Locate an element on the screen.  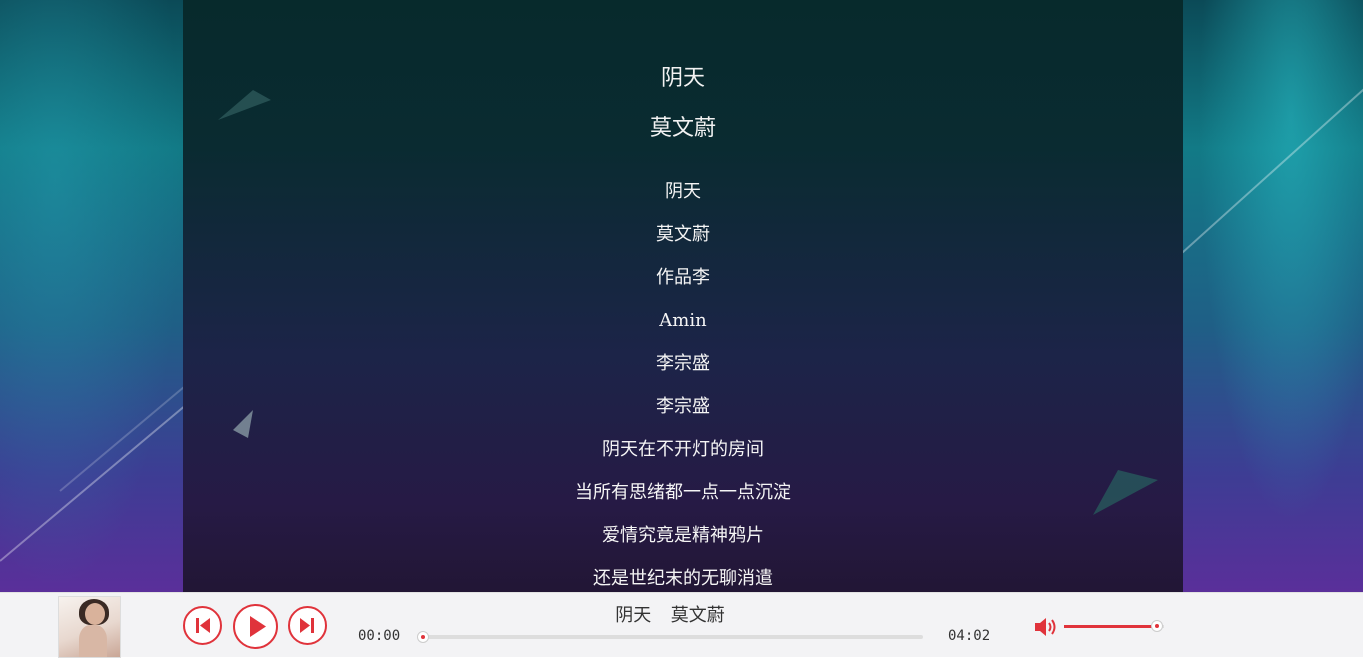
now-playing-info: 阴天 莫文蔚 is located at coordinates (670, 614).